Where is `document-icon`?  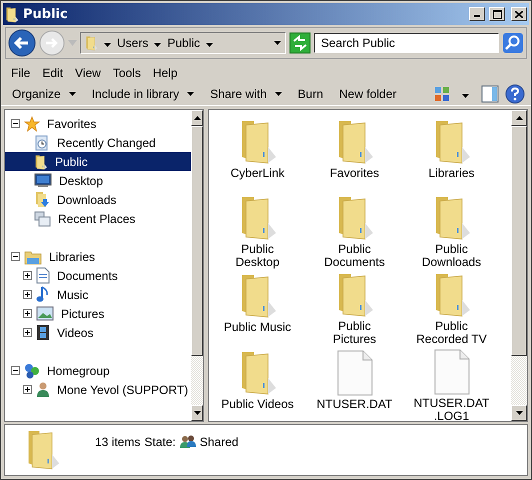 document-icon is located at coordinates (43, 275).